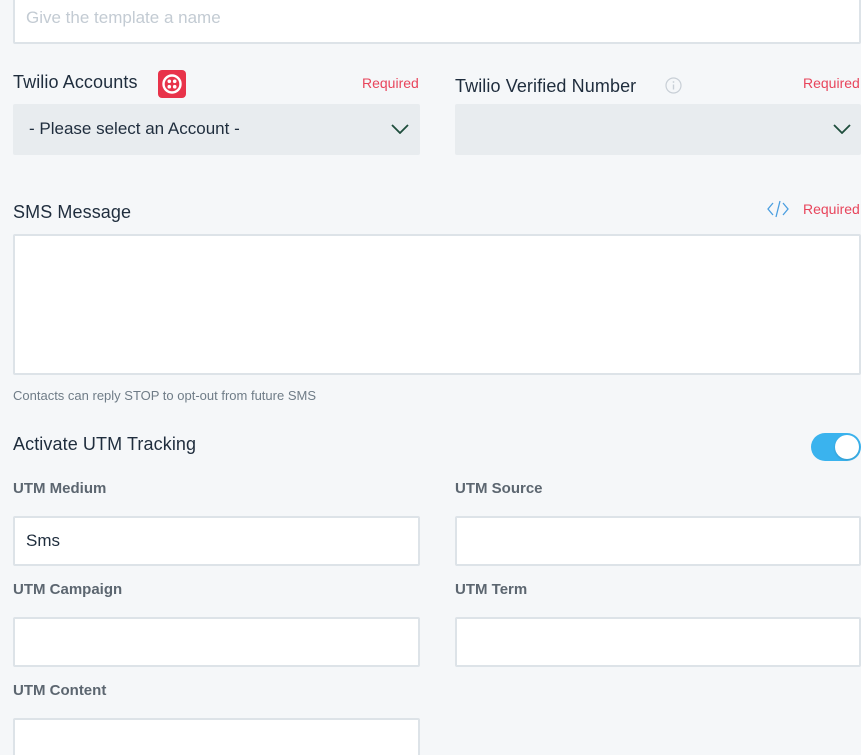 Image resolution: width=861 pixels, height=755 pixels. Describe the element at coordinates (658, 642) in the screenshot. I see `utm-term-input` at that location.